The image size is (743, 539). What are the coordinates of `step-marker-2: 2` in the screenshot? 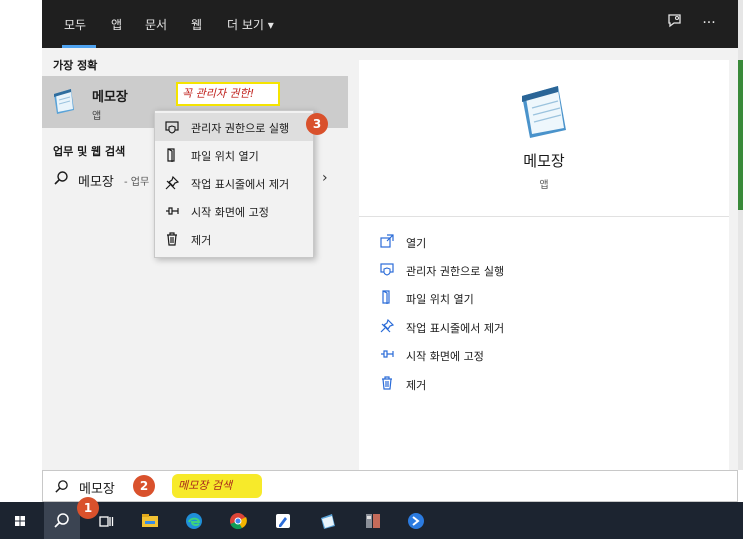 It's located at (144, 486).